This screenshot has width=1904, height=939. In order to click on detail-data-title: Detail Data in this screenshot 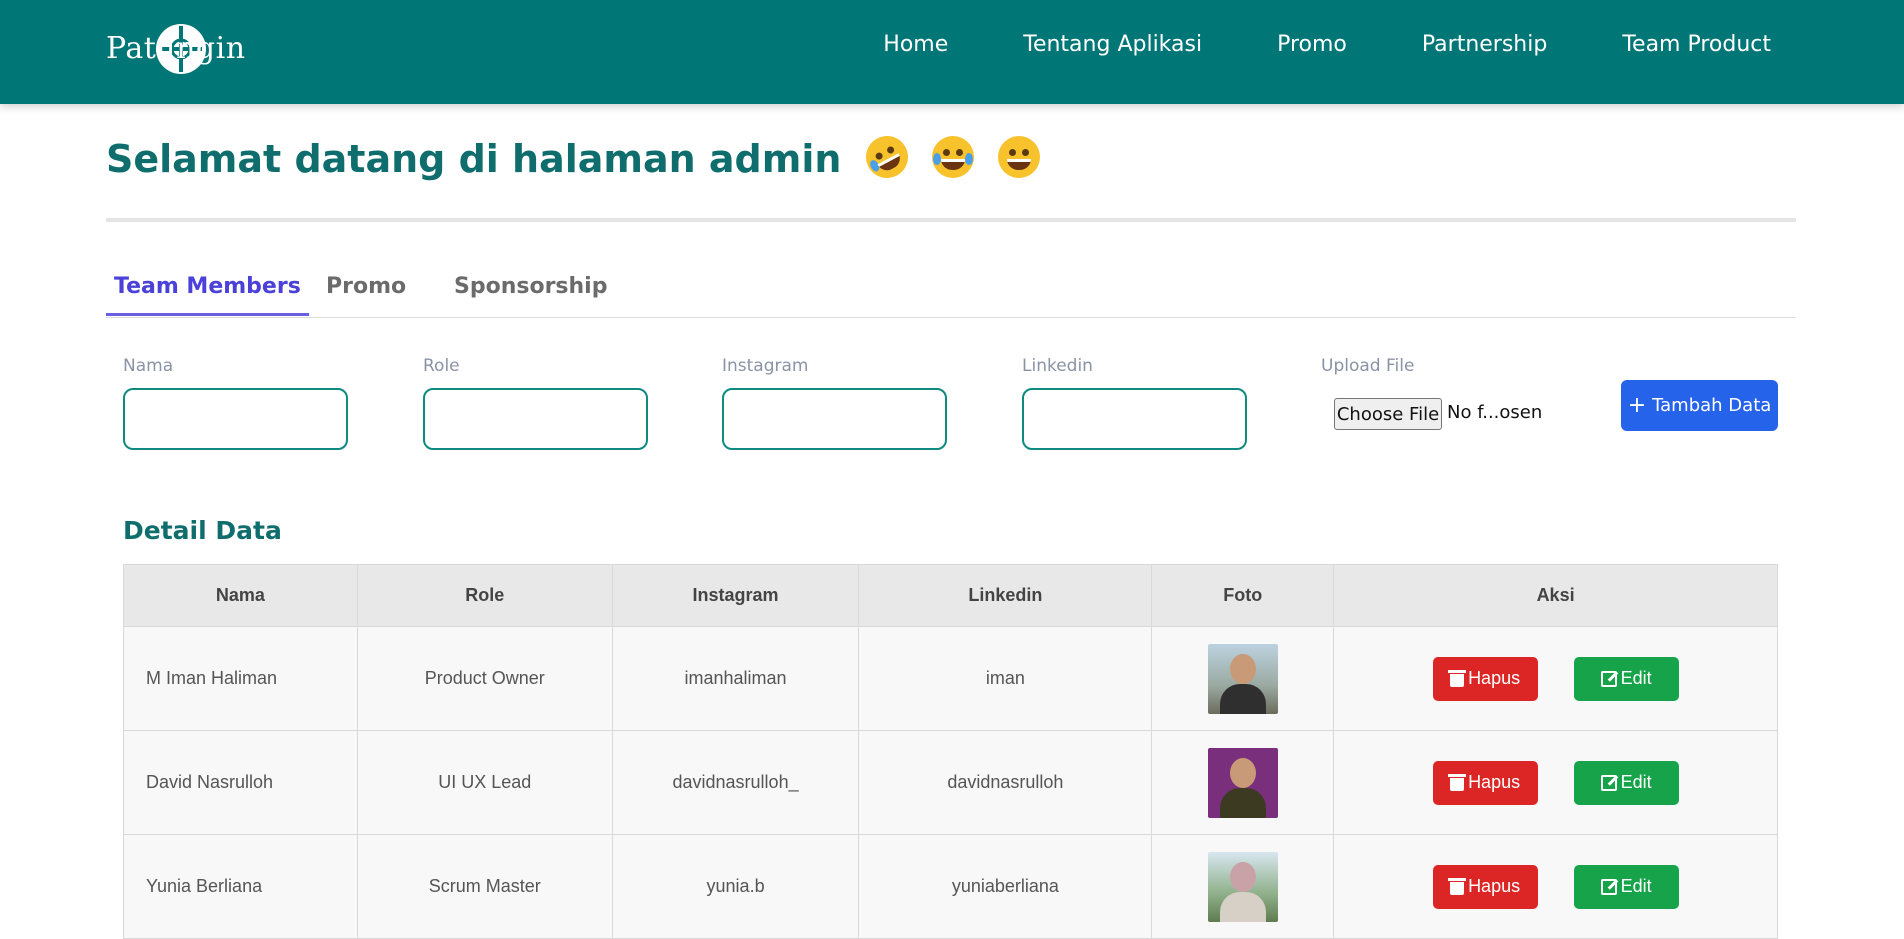, I will do `click(202, 530)`.